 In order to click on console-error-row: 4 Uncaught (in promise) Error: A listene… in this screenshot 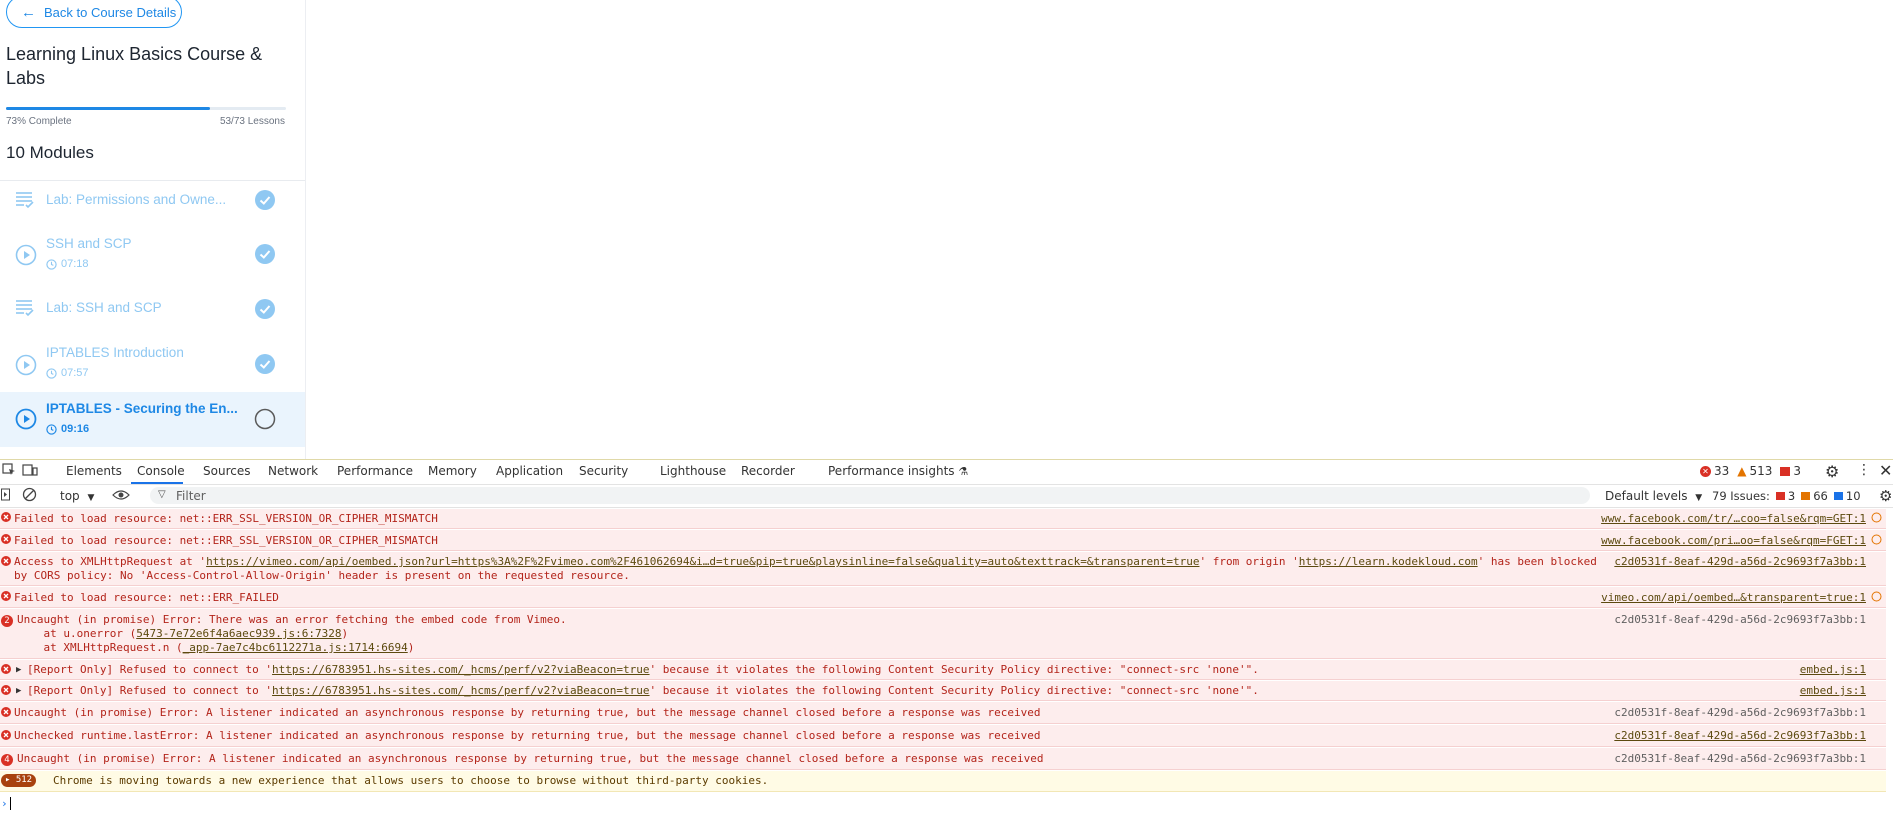, I will do `click(943, 759)`.